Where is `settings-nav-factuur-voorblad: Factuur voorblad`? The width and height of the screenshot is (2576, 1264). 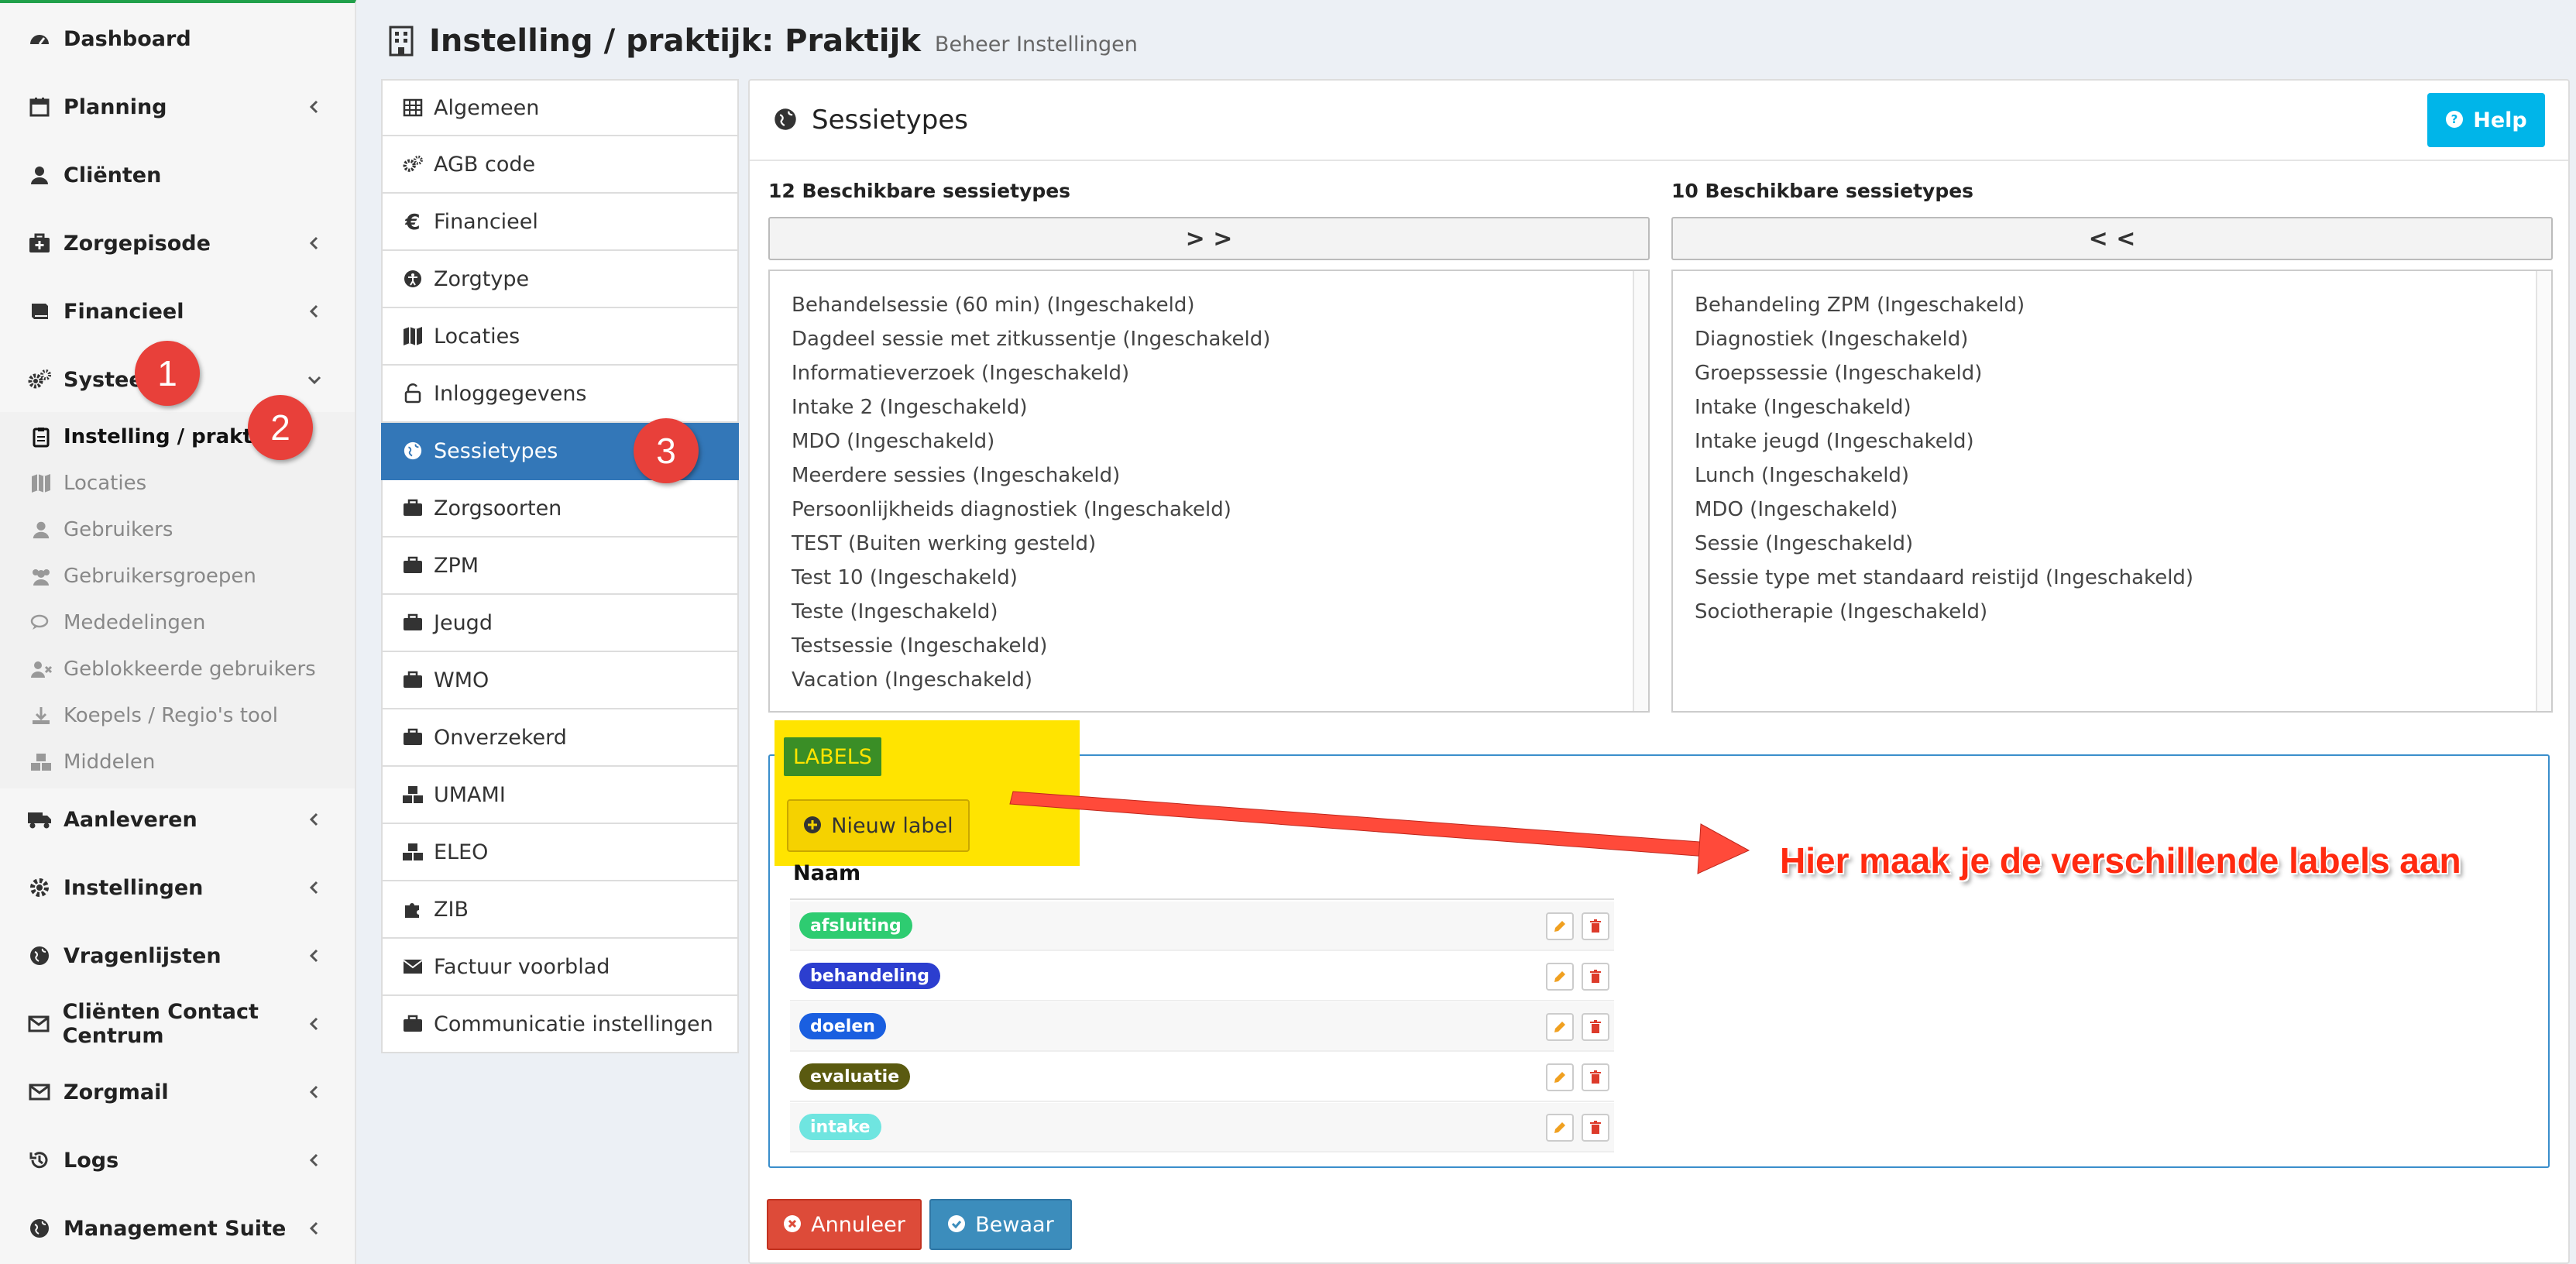
settings-nav-factuur-voorblad: Factuur voorblad is located at coordinates (560, 967).